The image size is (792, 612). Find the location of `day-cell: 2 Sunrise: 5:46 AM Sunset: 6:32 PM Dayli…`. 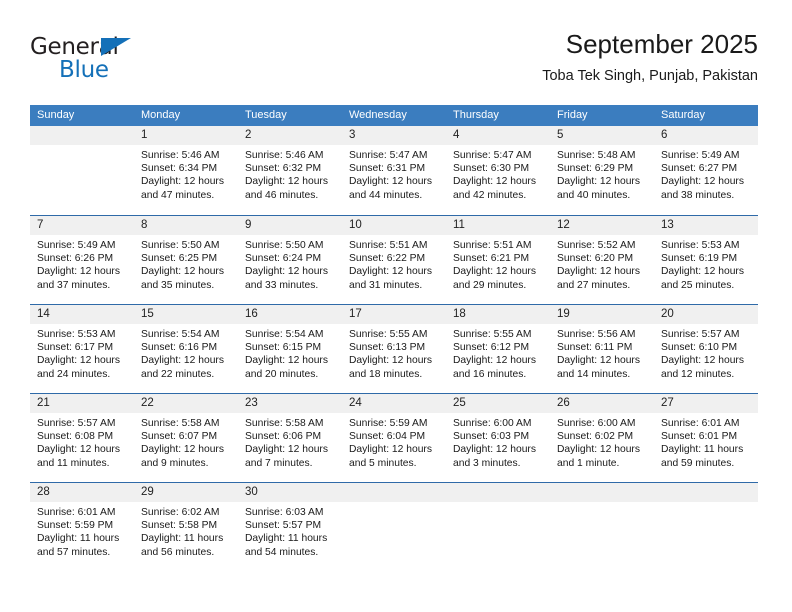

day-cell: 2 Sunrise: 5:46 AM Sunset: 6:32 PM Dayli… is located at coordinates (290, 170).